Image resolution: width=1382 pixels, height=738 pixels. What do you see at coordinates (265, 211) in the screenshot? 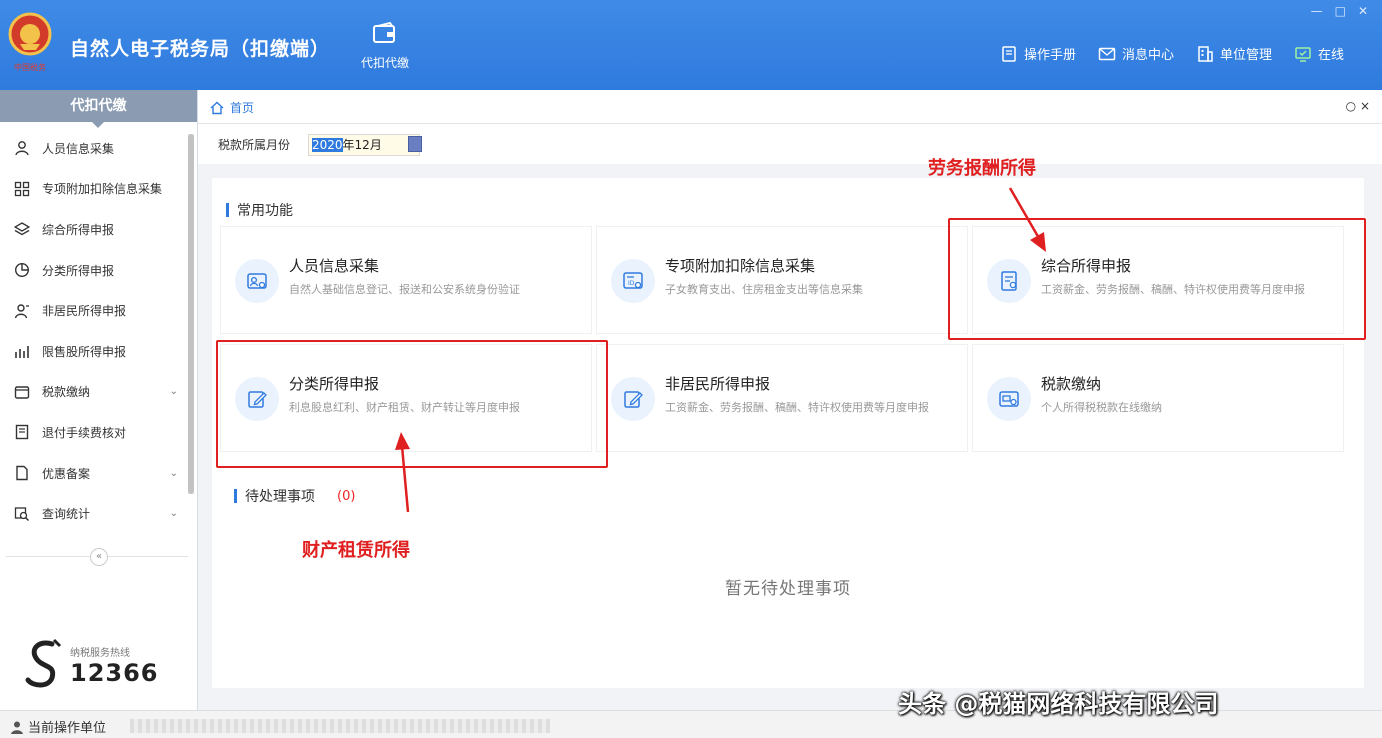
I see `common-functions-label: 常用功能` at bounding box center [265, 211].